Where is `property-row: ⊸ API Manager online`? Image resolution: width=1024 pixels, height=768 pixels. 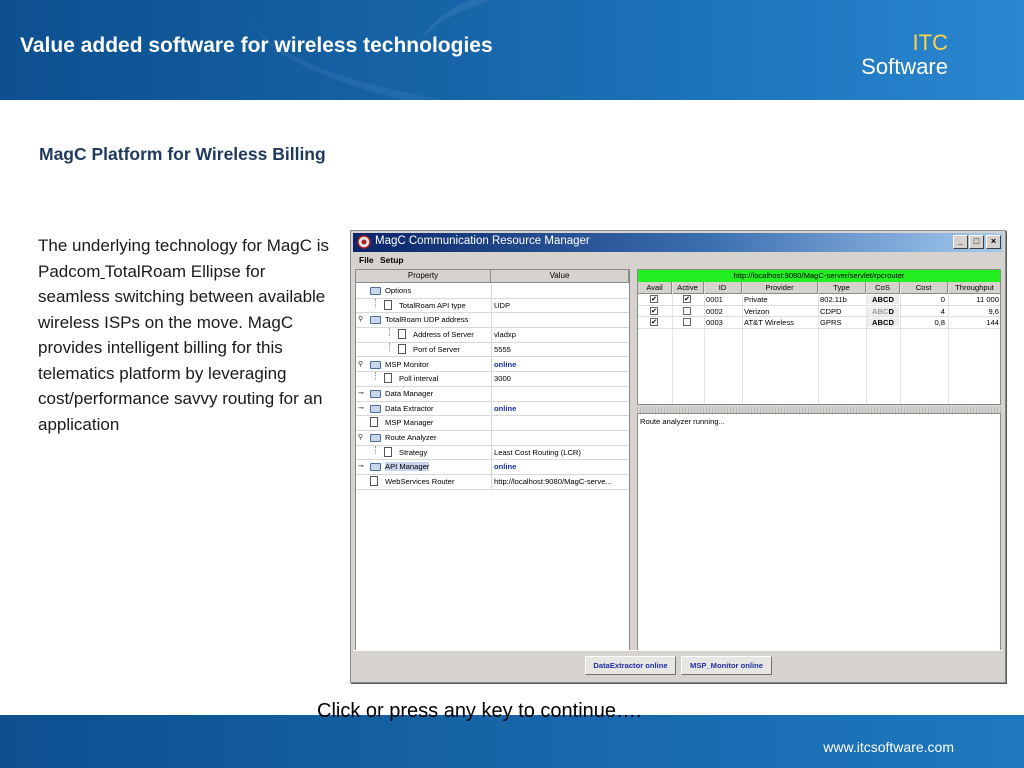
property-row: ⊸ API Manager online is located at coordinates (492, 468).